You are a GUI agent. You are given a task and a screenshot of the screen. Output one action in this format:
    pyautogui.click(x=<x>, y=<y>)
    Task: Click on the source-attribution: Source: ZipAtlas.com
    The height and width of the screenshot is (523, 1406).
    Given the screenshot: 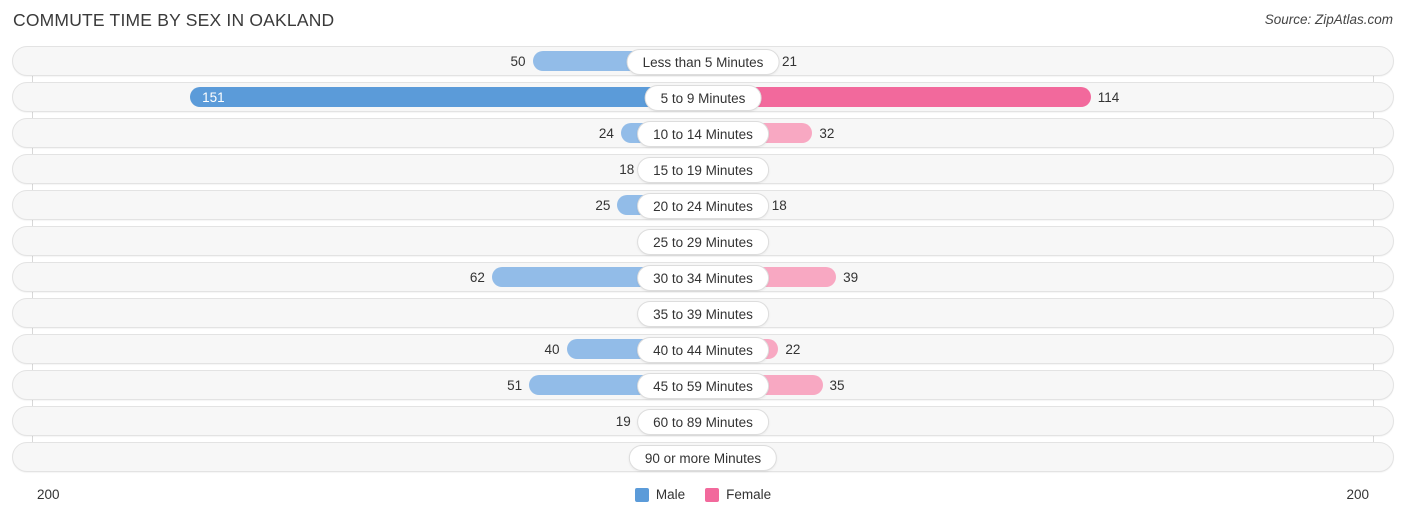 What is the action you would take?
    pyautogui.click(x=1328, y=19)
    